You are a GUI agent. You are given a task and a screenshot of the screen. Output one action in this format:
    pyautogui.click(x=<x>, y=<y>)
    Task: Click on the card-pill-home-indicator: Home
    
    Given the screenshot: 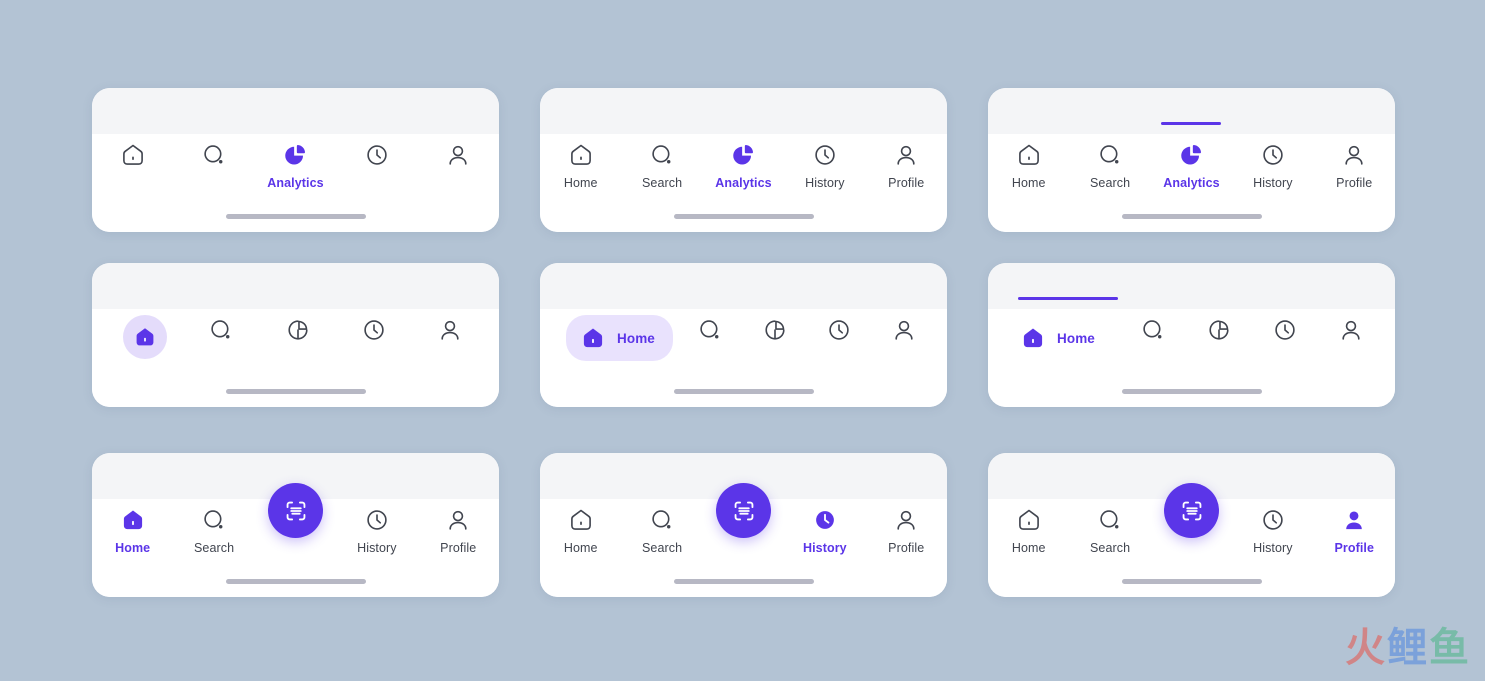 What is the action you would take?
    pyautogui.click(x=1191, y=335)
    